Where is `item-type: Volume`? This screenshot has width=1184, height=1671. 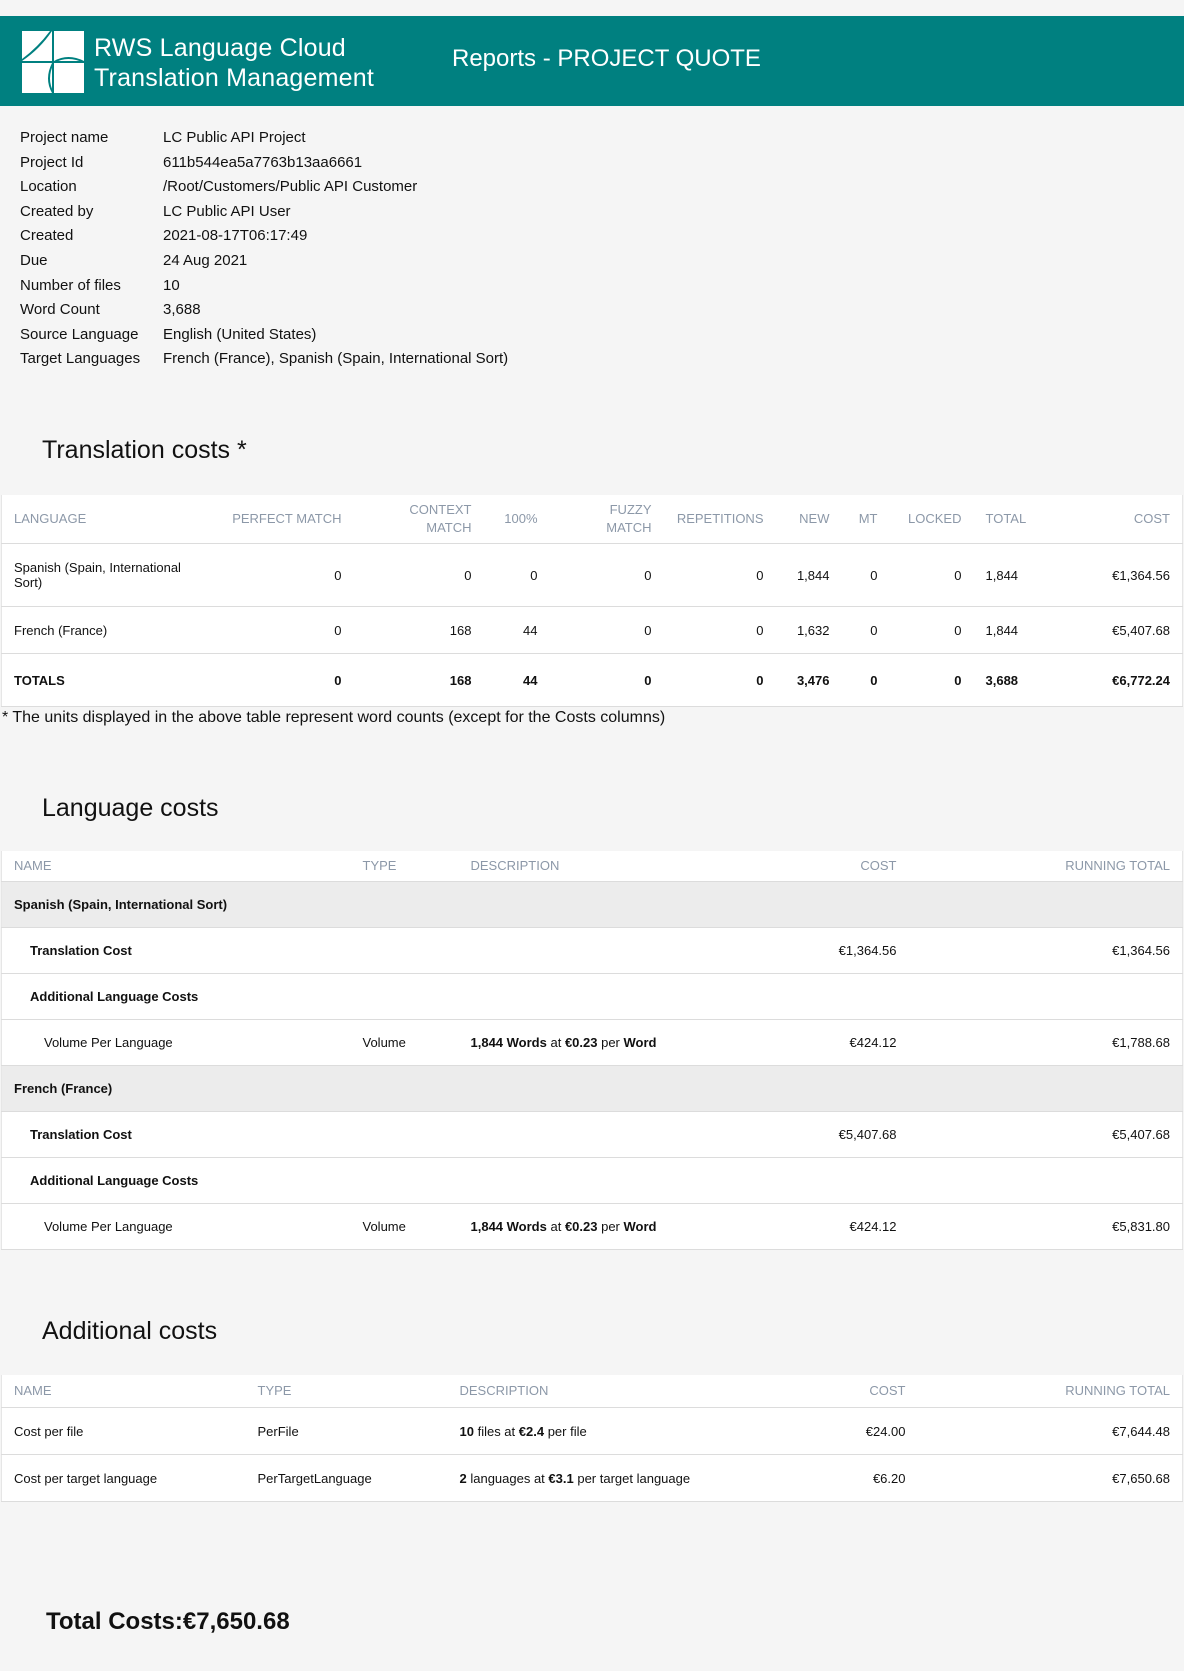 item-type: Volume is located at coordinates (404, 1042).